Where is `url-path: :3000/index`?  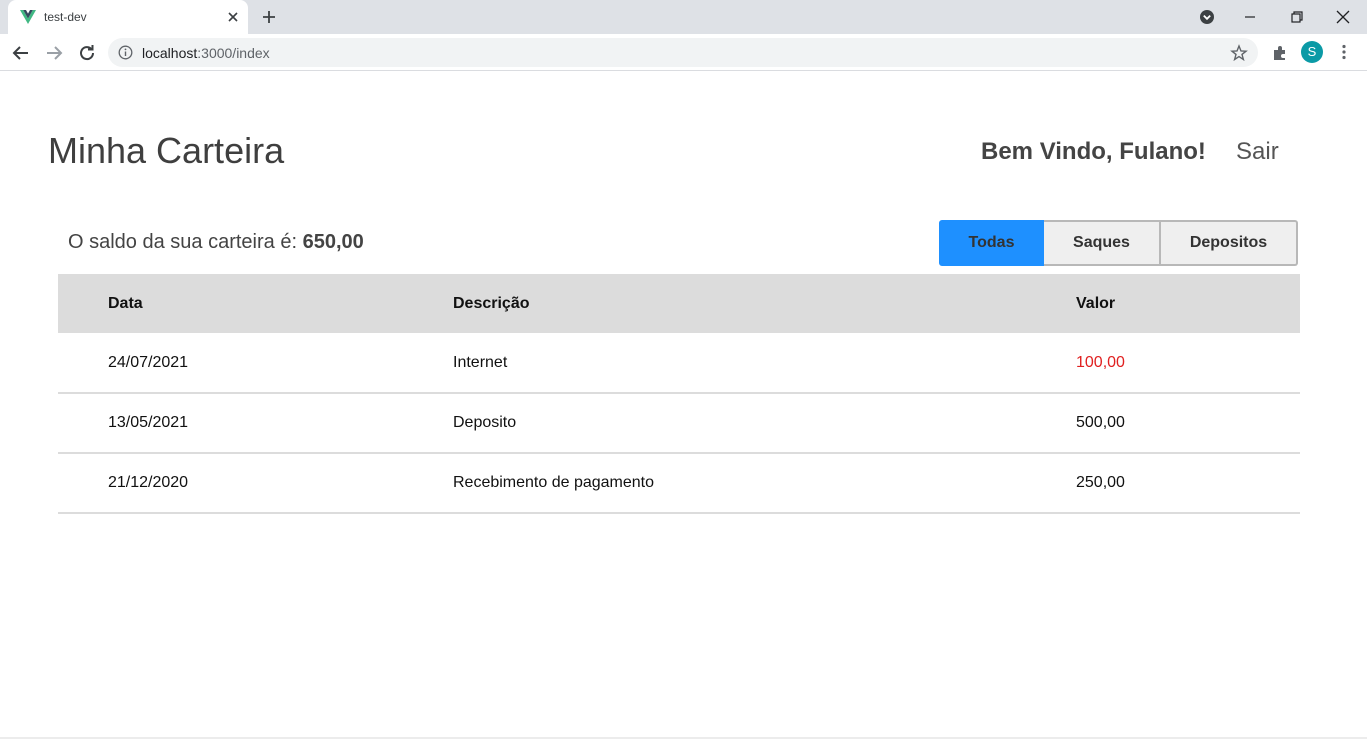 url-path: :3000/index is located at coordinates (233, 53).